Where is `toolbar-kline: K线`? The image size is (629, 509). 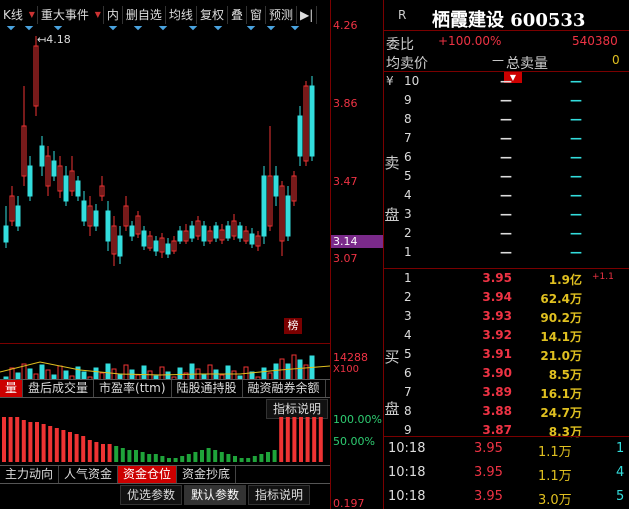 toolbar-kline: K线 is located at coordinates (19, 15).